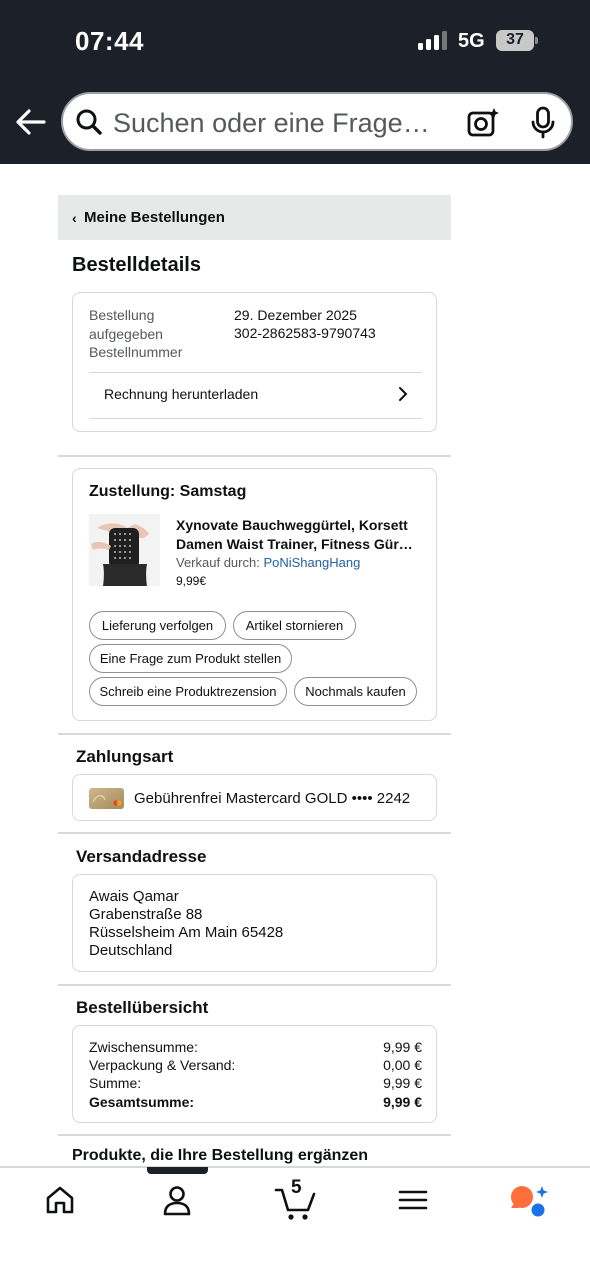 The height and width of the screenshot is (1280, 590). I want to click on summary-row: Summe: 9,99 €, so click(255, 1083).